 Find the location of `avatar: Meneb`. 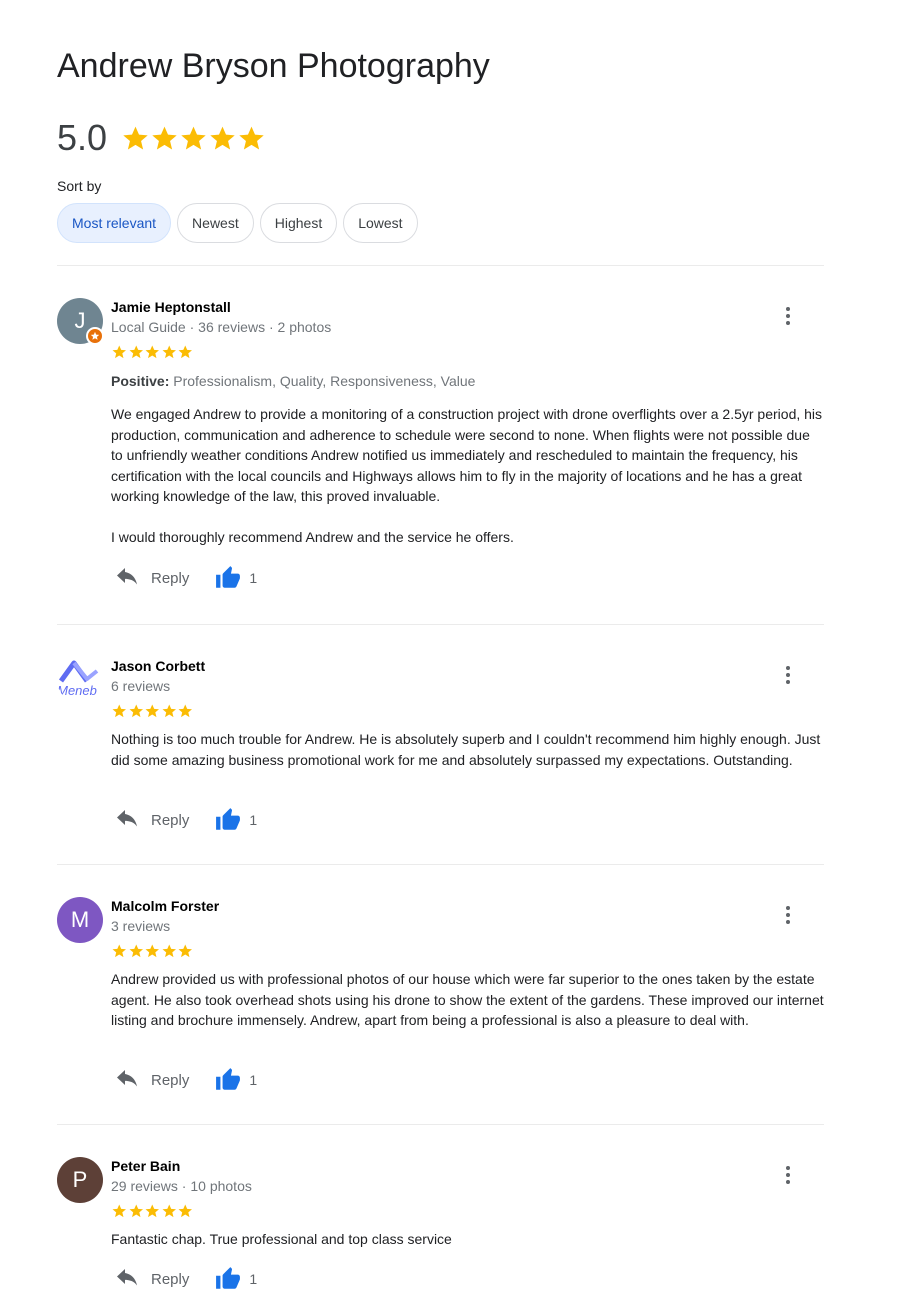

avatar: Meneb is located at coordinates (80, 680).